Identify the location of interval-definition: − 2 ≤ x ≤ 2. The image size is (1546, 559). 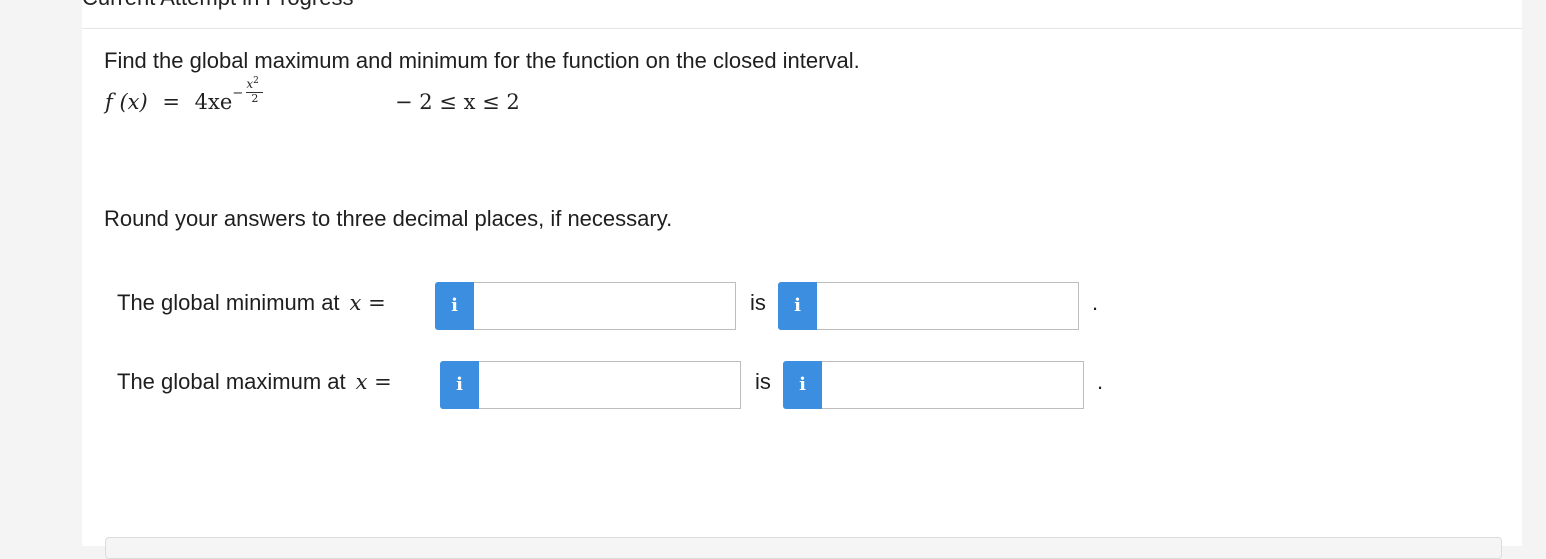
(457, 102).